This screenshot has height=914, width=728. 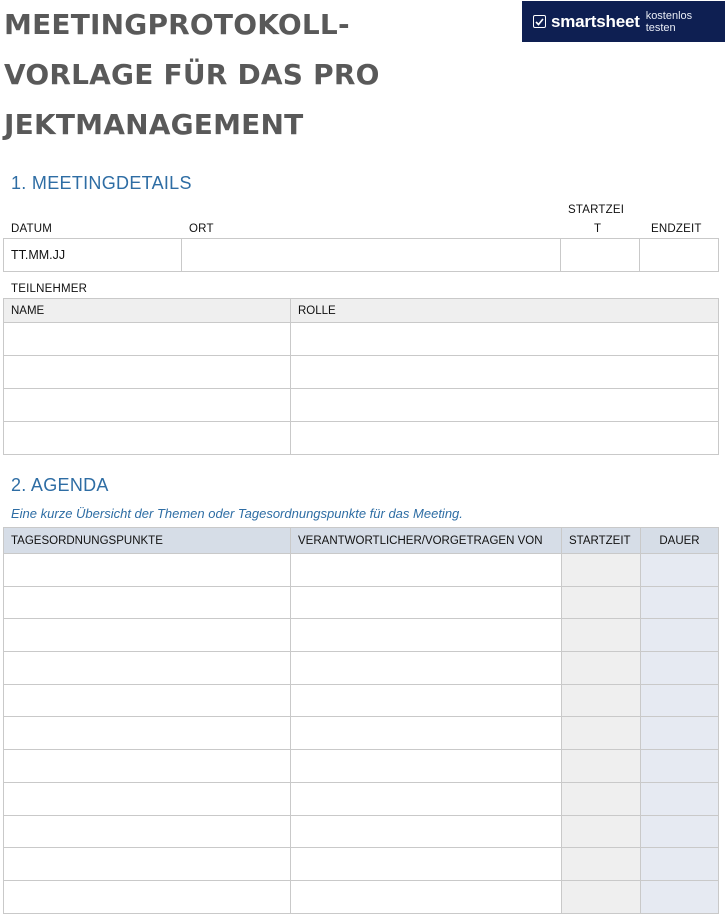 What do you see at coordinates (598, 229) in the screenshot?
I see `label-start-line2: T` at bounding box center [598, 229].